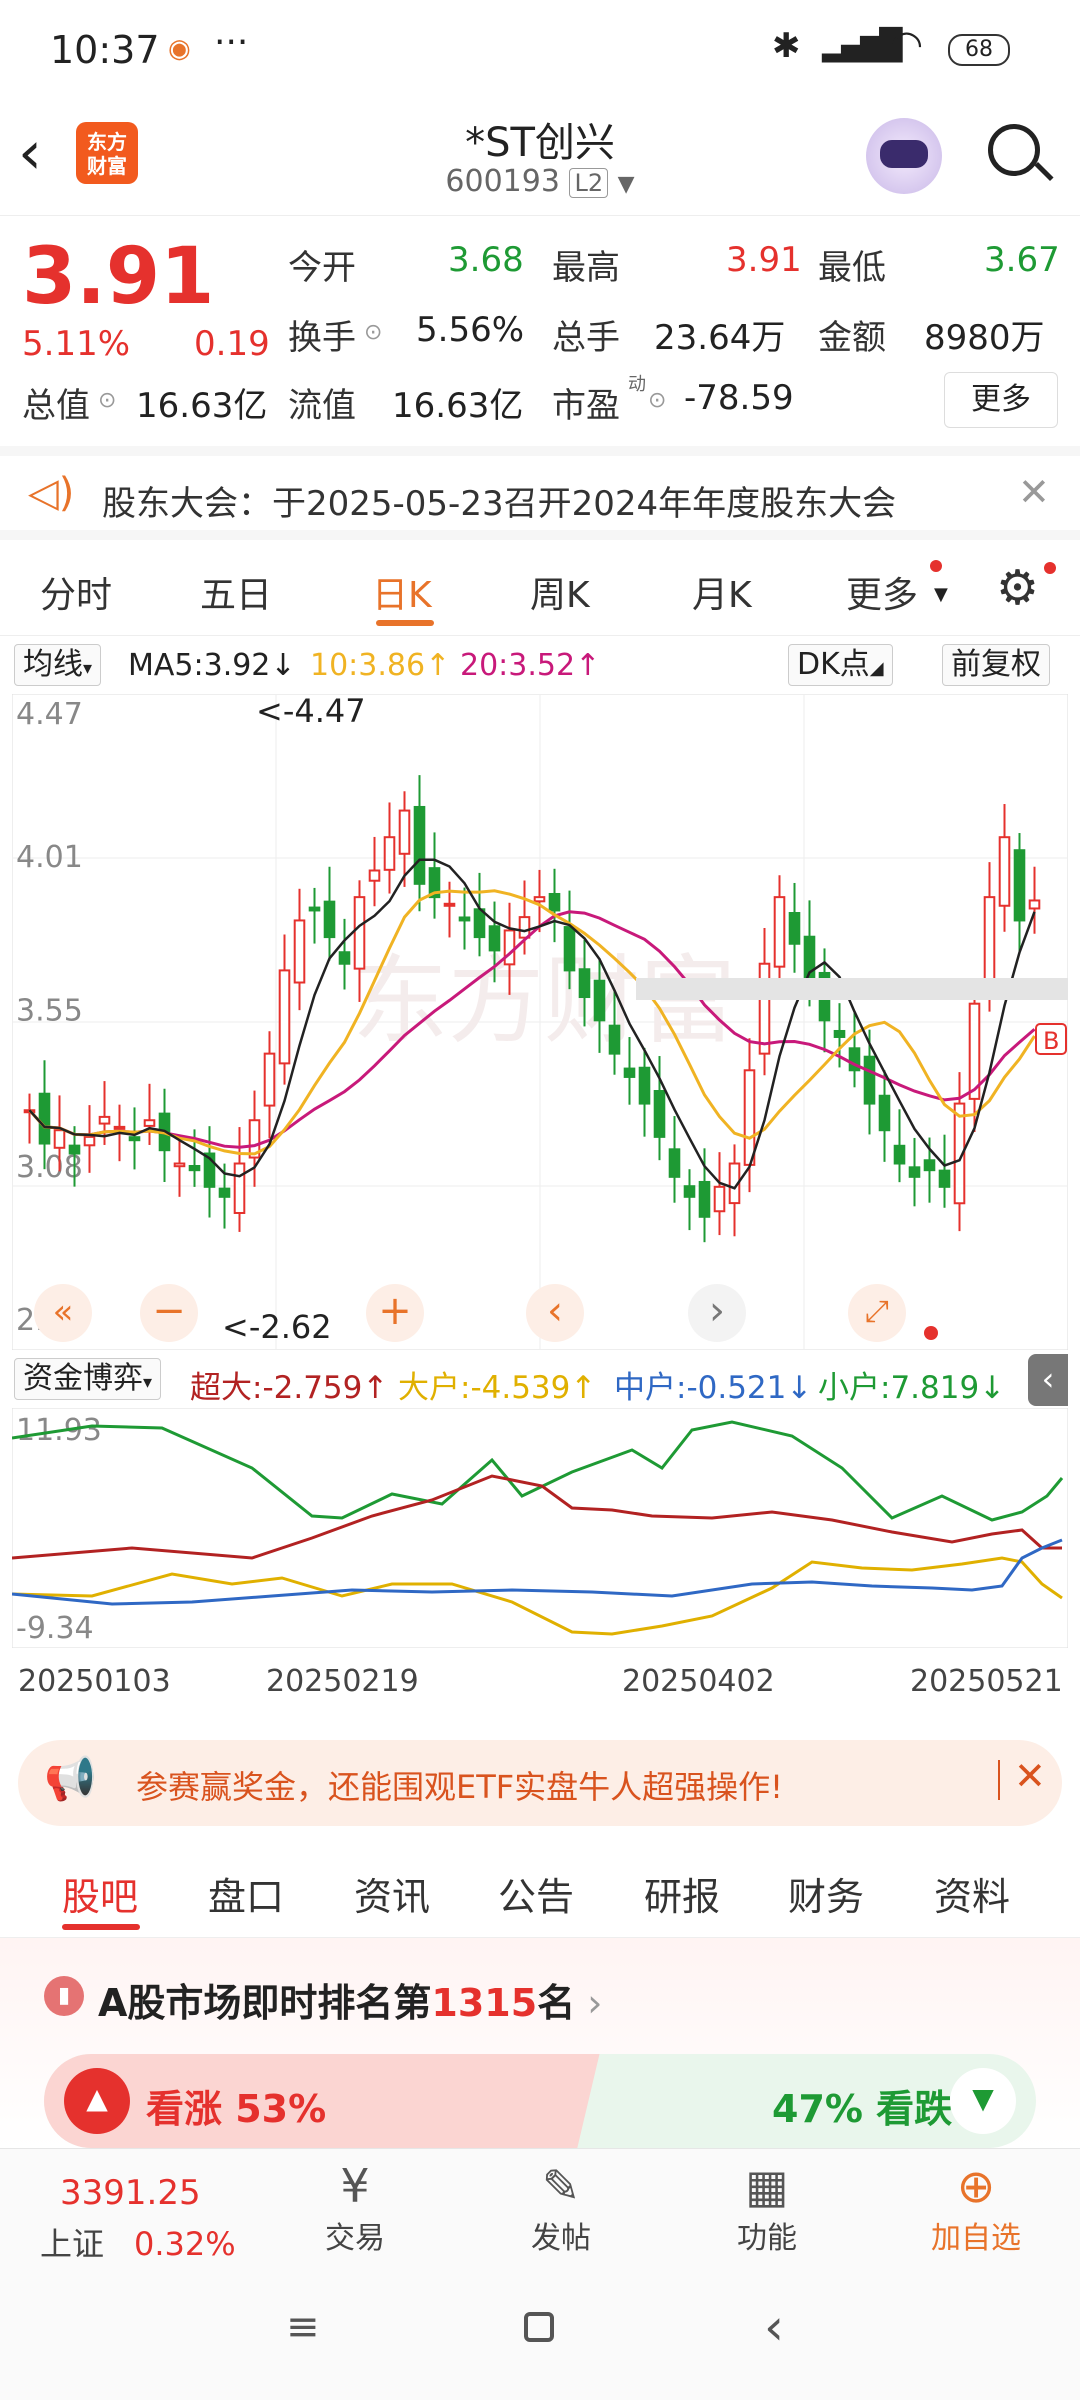 This screenshot has height=2400, width=1080. Describe the element at coordinates (862, 2105) in the screenshot. I see `bearish-label: 47% 看跌` at that location.